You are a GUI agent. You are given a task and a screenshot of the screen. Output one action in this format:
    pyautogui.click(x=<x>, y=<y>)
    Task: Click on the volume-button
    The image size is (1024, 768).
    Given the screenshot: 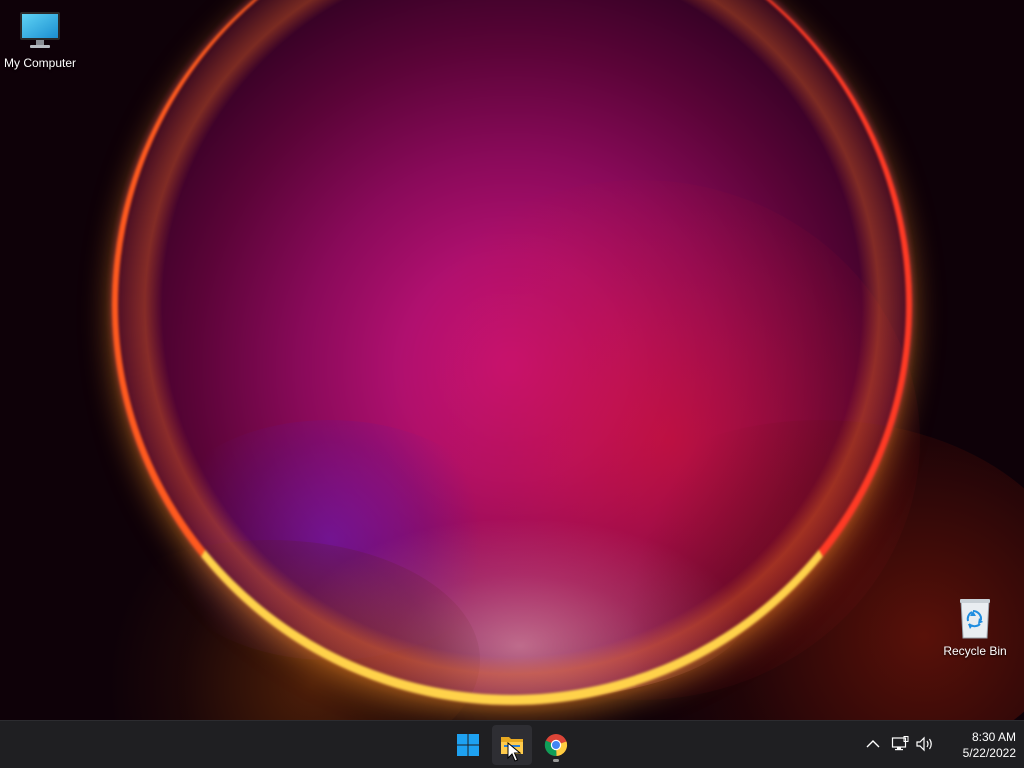 What is the action you would take?
    pyautogui.click(x=925, y=744)
    